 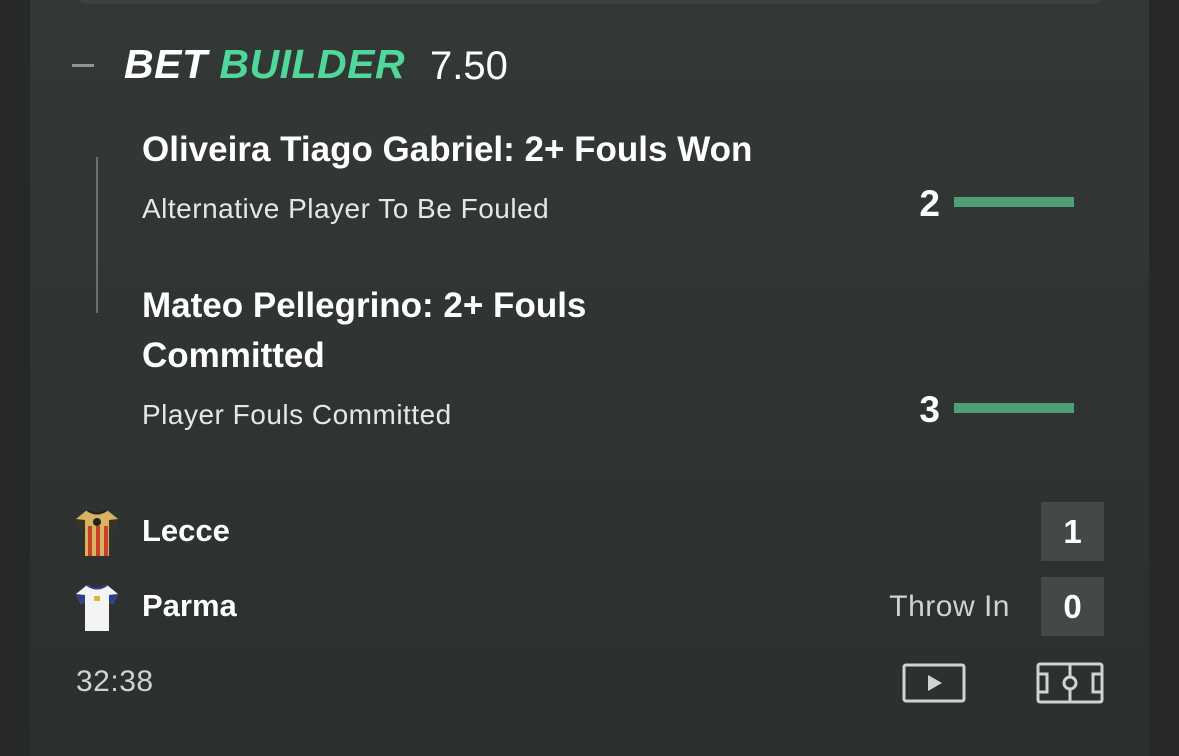 What do you see at coordinates (590, 2) in the screenshot?
I see `previous-card-edge` at bounding box center [590, 2].